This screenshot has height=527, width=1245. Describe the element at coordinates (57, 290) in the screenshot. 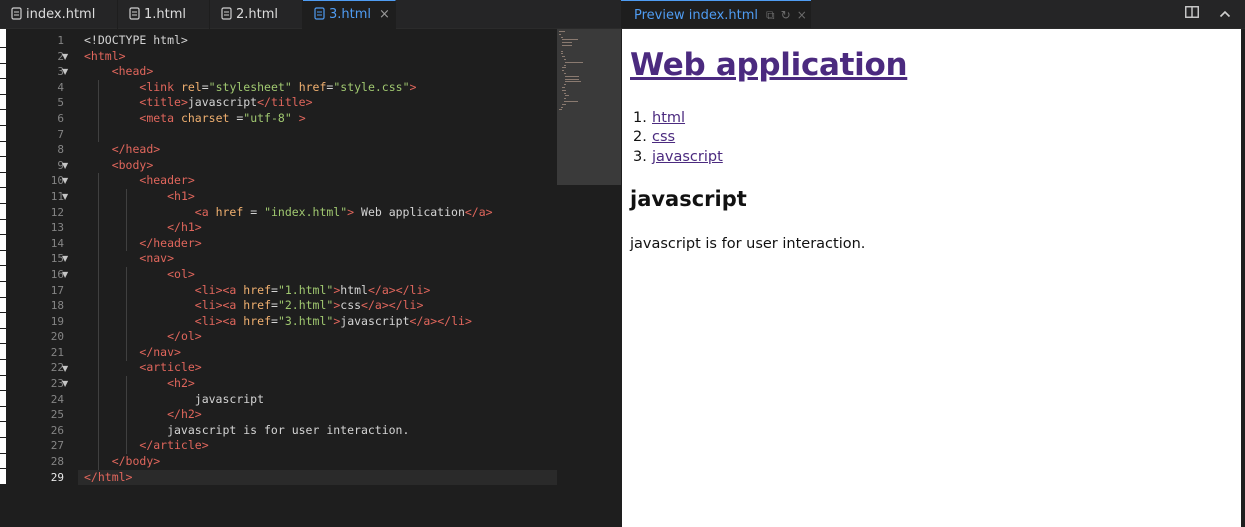

I see `line-number: 17` at that location.